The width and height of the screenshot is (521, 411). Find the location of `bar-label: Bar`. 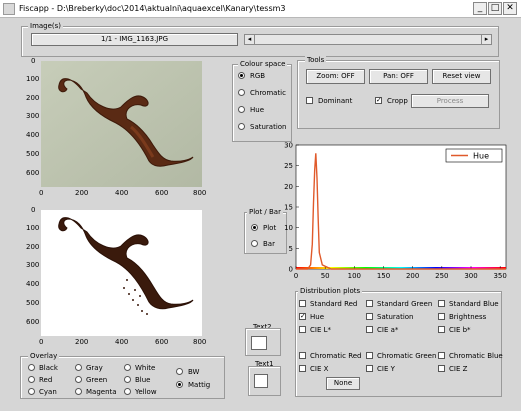

bar-label: Bar is located at coordinates (269, 244).